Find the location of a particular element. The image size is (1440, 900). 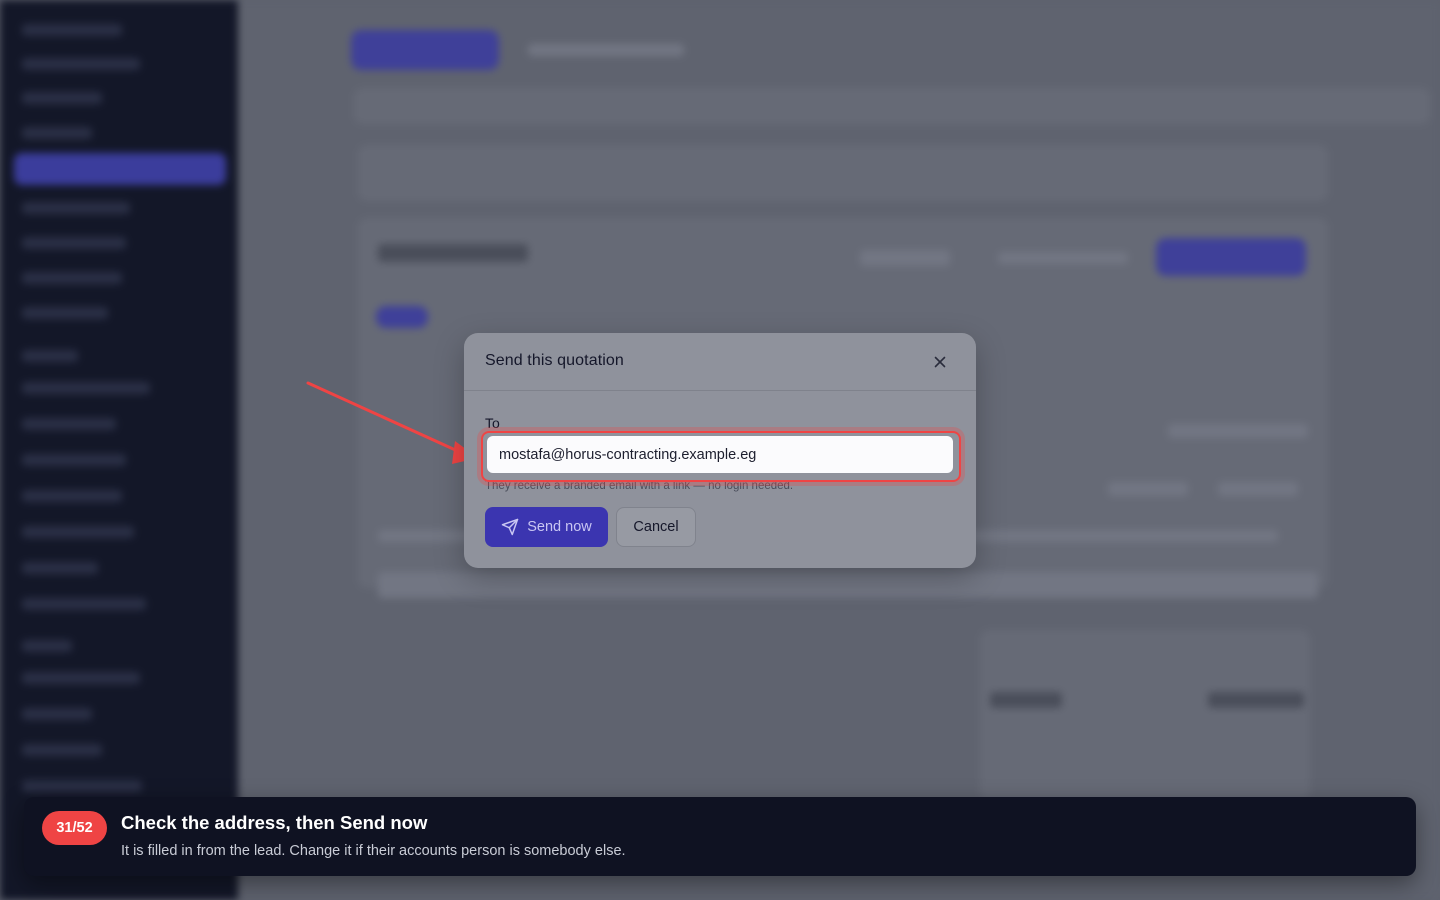

close-icon is located at coordinates (940, 362).